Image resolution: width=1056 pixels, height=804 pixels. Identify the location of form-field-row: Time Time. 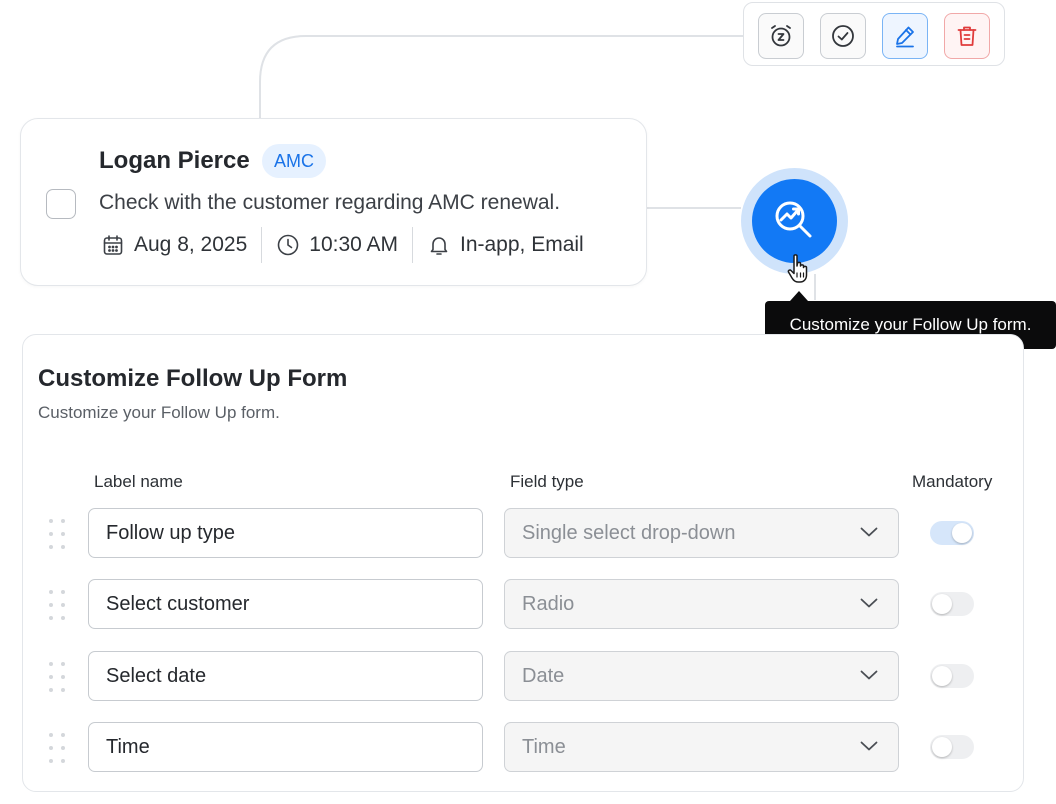
(523, 748).